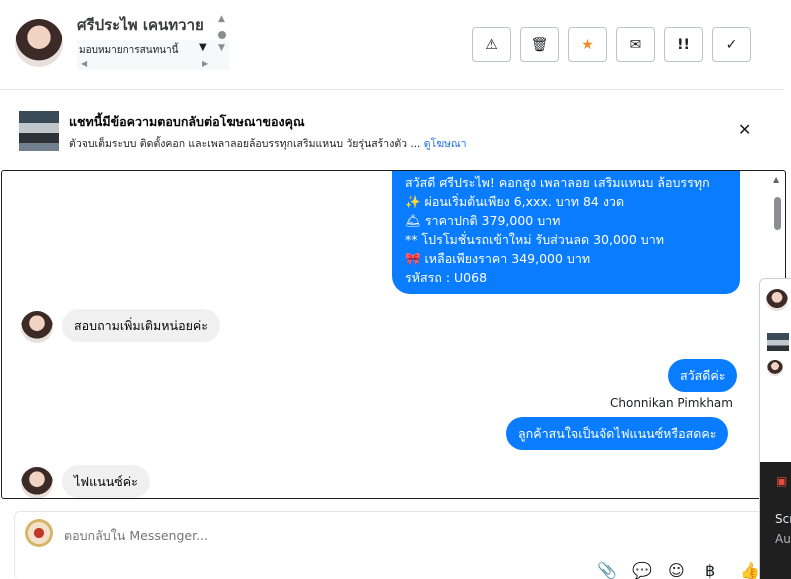 The height and width of the screenshot is (579, 791). Describe the element at coordinates (364, 535) in the screenshot. I see `reply-input` at that location.